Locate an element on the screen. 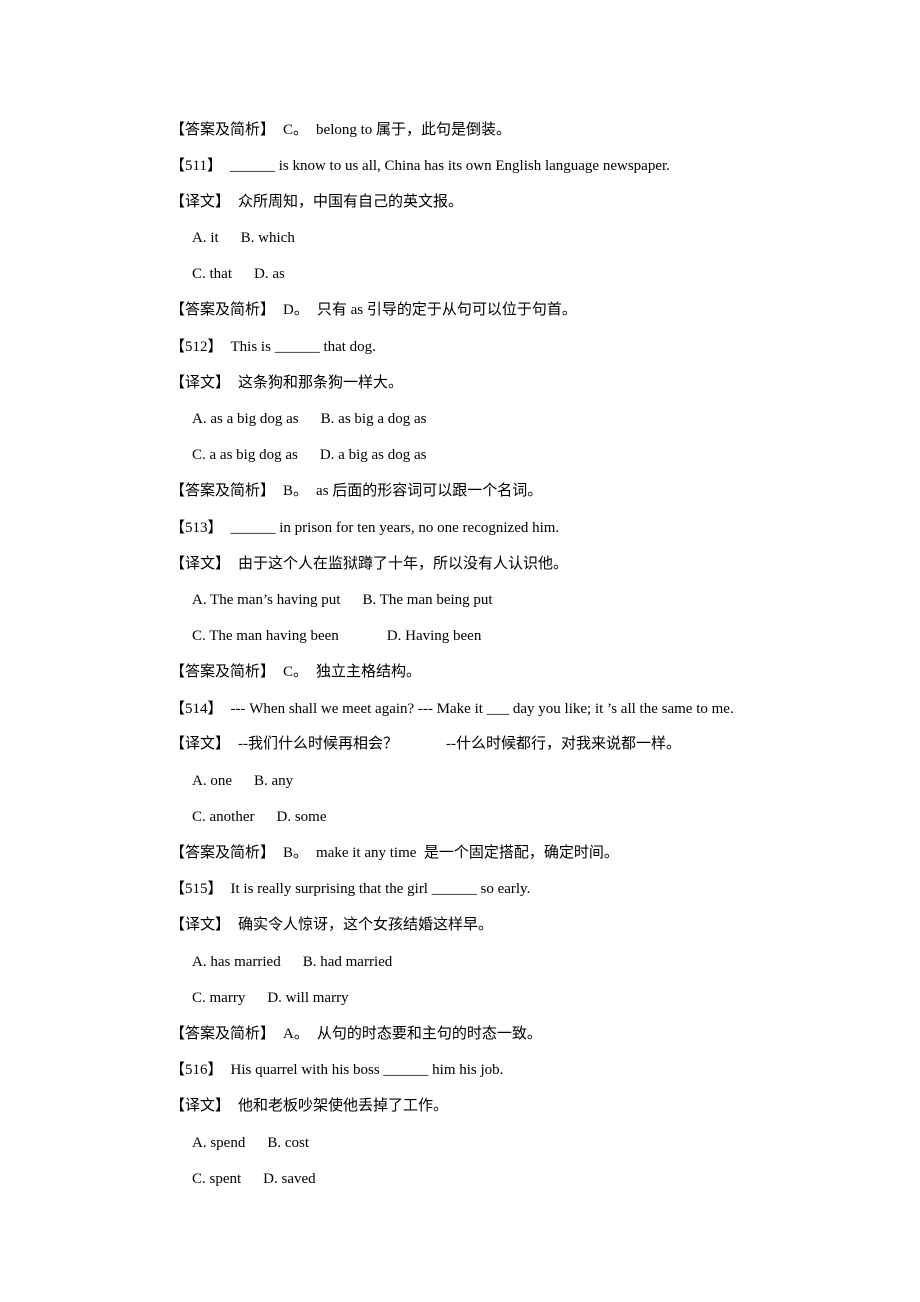  option-a: A. has married is located at coordinates (236, 962).